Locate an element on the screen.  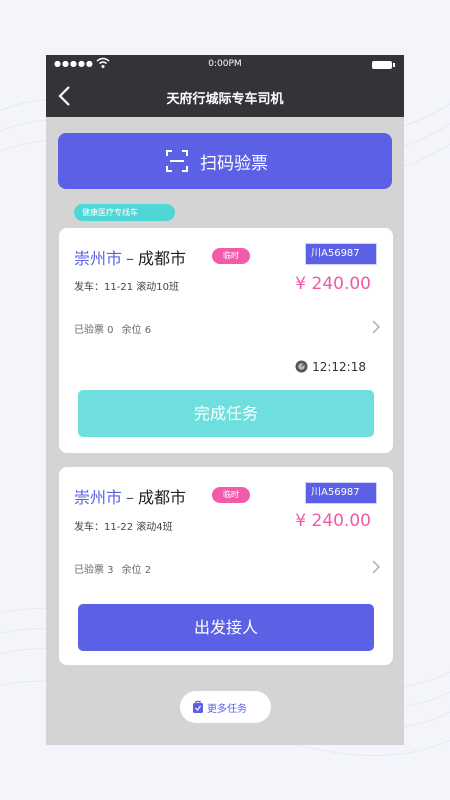
status-bar: ●●●●● 0:00PM is located at coordinates (225, 65).